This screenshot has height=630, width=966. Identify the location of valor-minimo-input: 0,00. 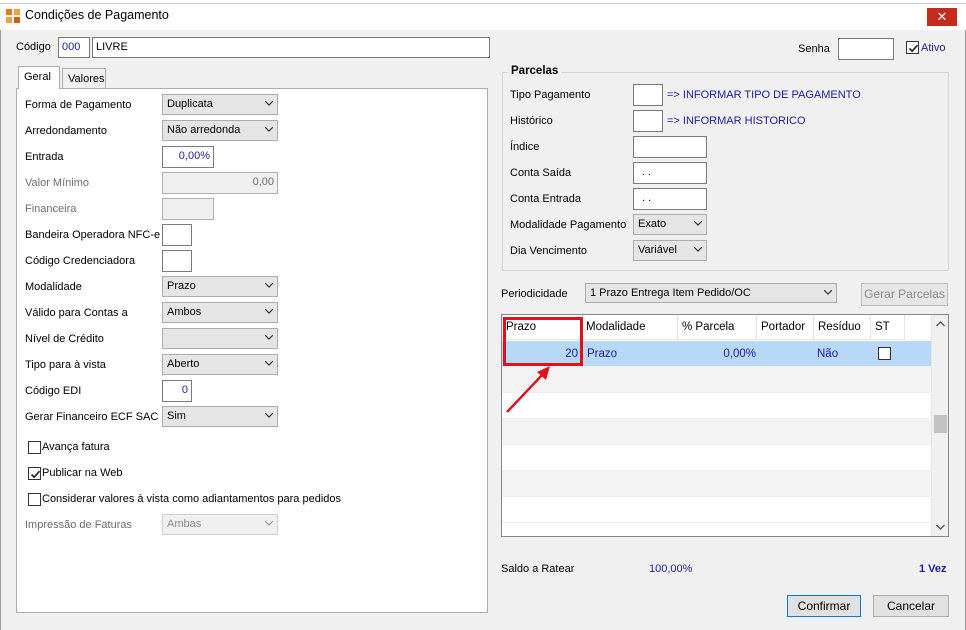
(220, 183).